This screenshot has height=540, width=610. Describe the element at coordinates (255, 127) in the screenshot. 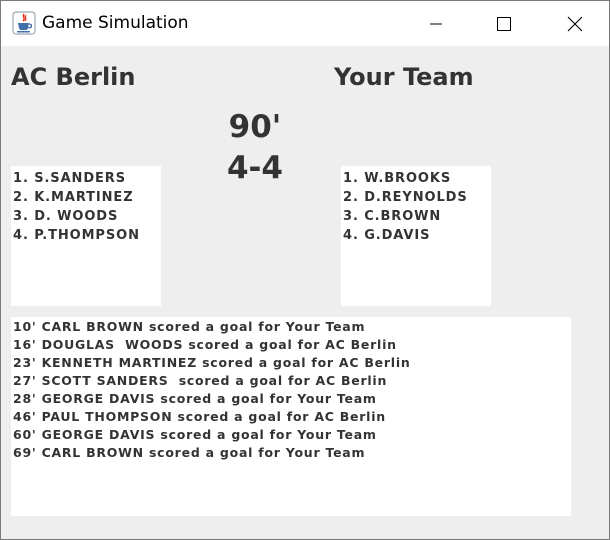

I see `match-time: 90'` at that location.